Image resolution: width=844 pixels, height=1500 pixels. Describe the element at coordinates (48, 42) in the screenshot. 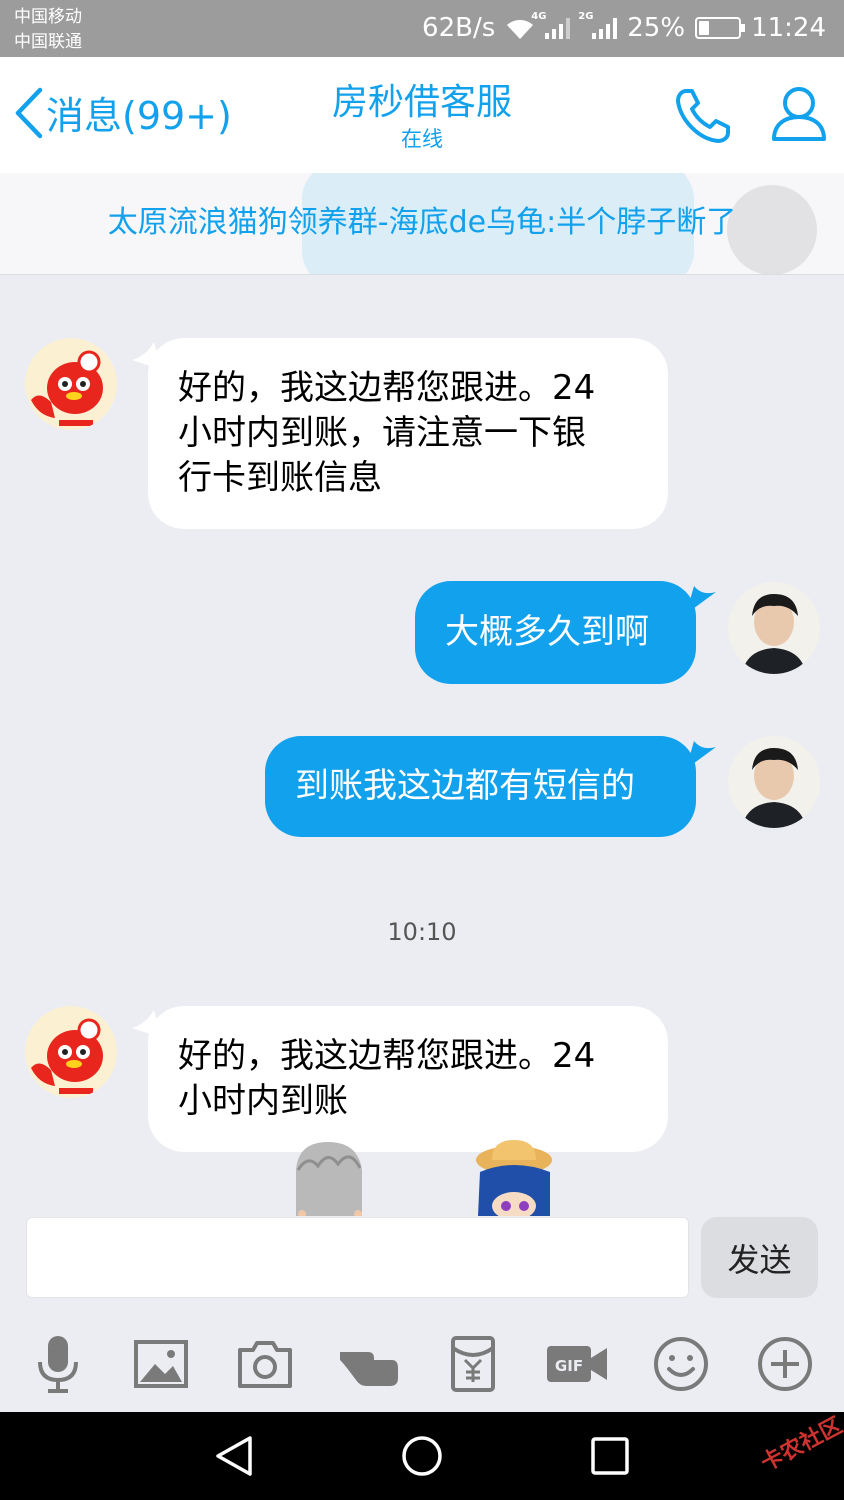

I see `carrier-2: 中国联通` at that location.